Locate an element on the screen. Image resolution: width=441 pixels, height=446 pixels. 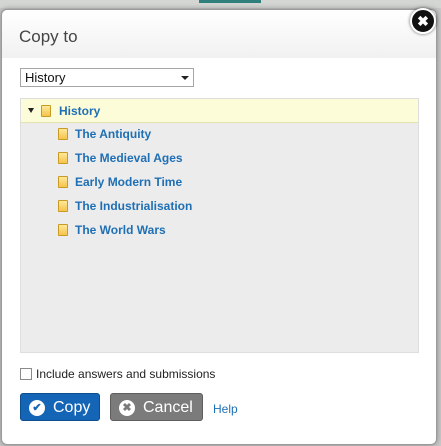
tree-item-history: History is located at coordinates (219, 111).